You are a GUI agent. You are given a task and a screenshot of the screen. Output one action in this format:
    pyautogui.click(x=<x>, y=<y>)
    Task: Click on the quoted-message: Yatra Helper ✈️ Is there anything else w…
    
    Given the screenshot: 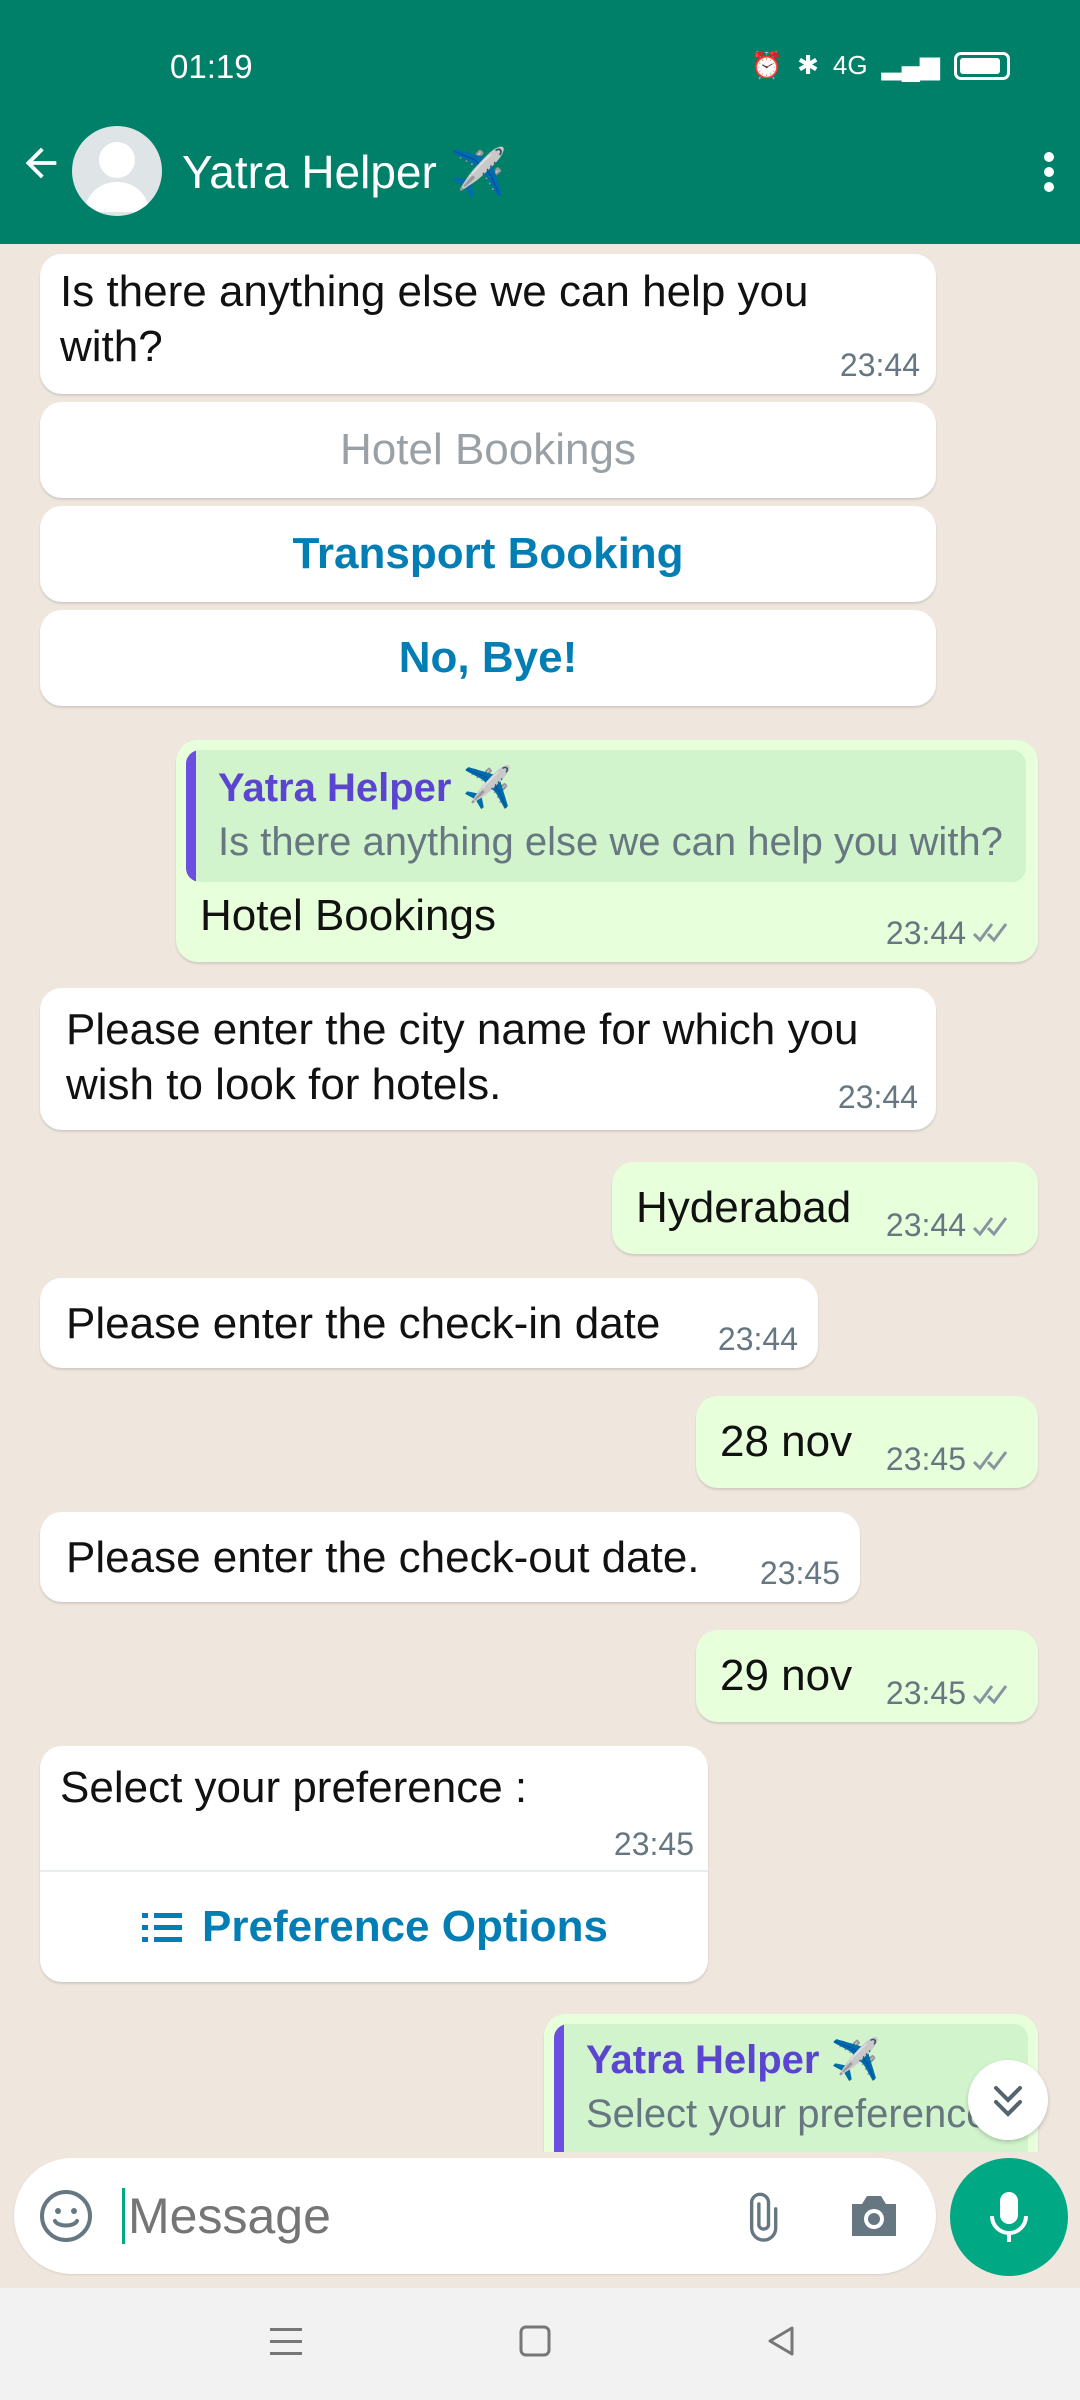 What is the action you would take?
    pyautogui.click(x=606, y=816)
    